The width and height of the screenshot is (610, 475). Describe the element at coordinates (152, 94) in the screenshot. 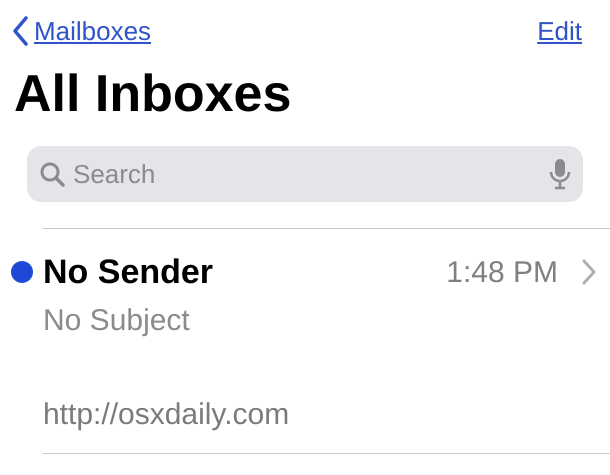

I see `page-title: All Inboxes` at that location.